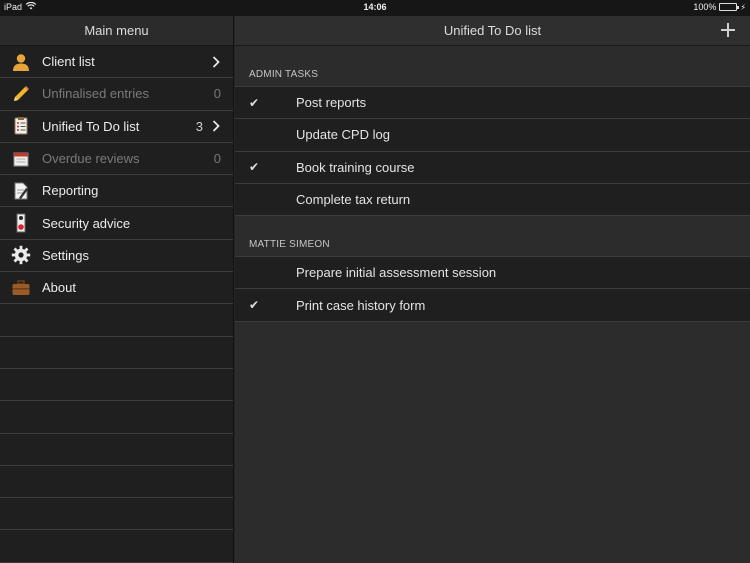 This screenshot has width=750, height=563. What do you see at coordinates (21, 62) in the screenshot?
I see `person-icon` at bounding box center [21, 62].